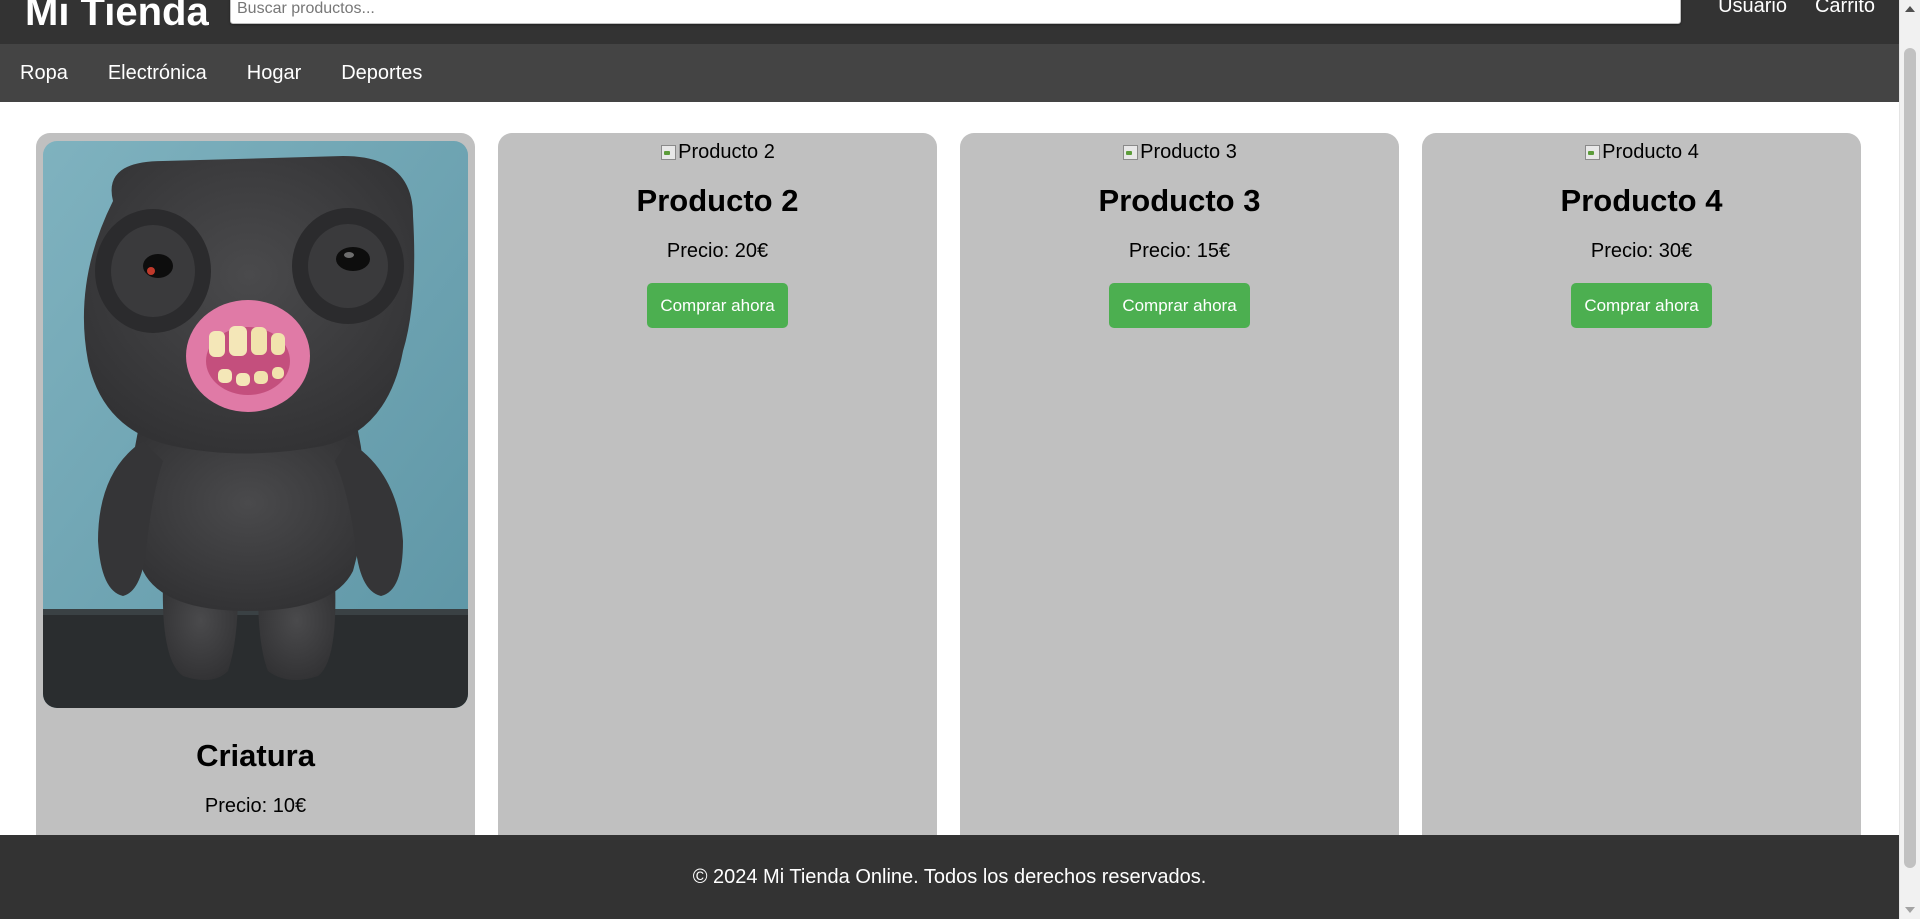 This screenshot has height=919, width=1920. I want to click on image-alt-text: Producto 3, so click(1188, 152).